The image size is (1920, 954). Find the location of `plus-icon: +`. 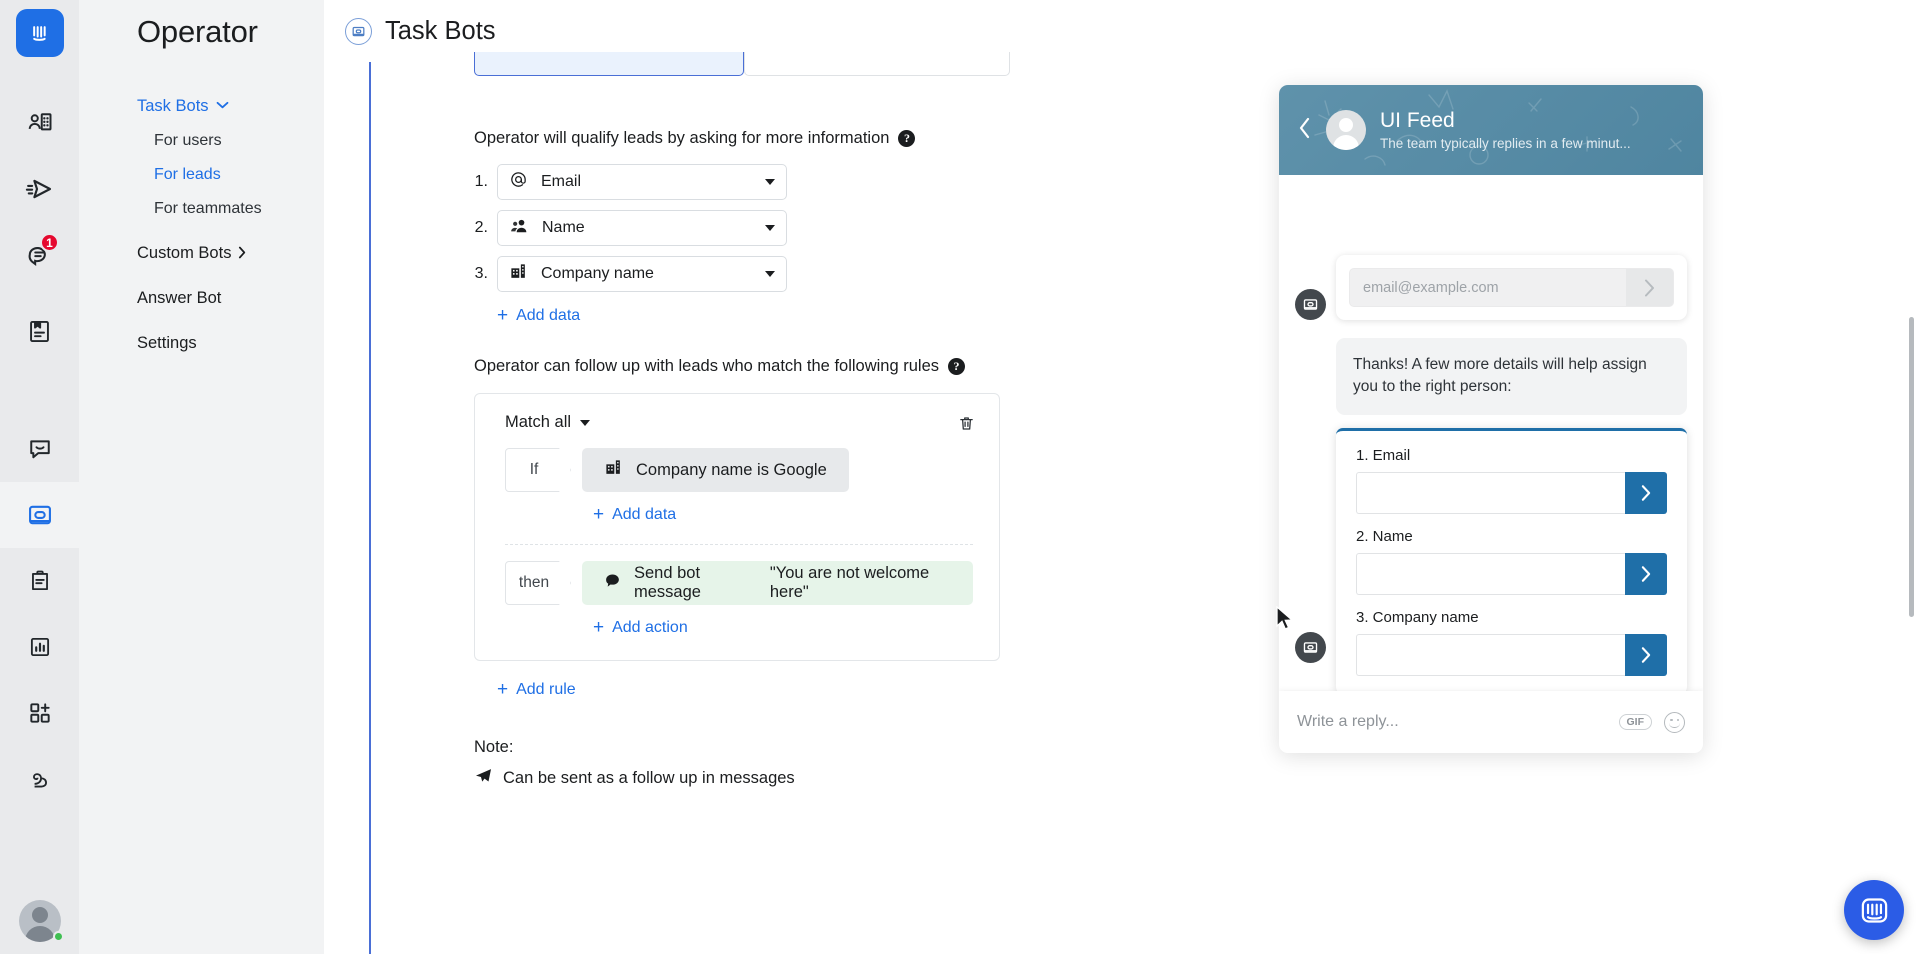

plus-icon: + is located at coordinates (503, 315).